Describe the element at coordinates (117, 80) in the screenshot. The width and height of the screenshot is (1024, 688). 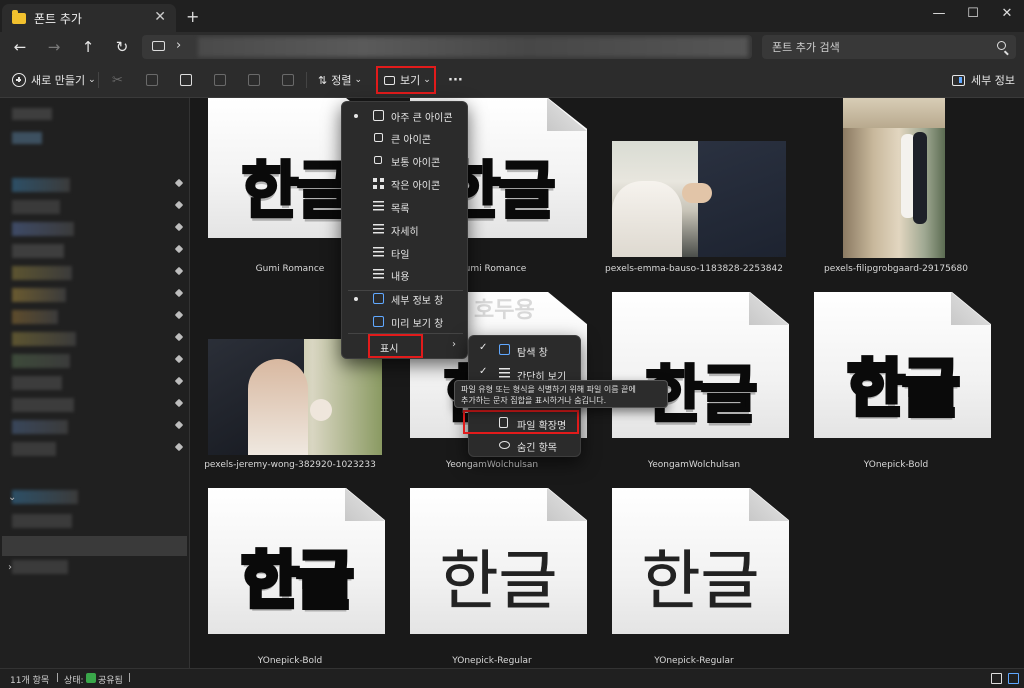
I see `cut-icon: ✂` at that location.